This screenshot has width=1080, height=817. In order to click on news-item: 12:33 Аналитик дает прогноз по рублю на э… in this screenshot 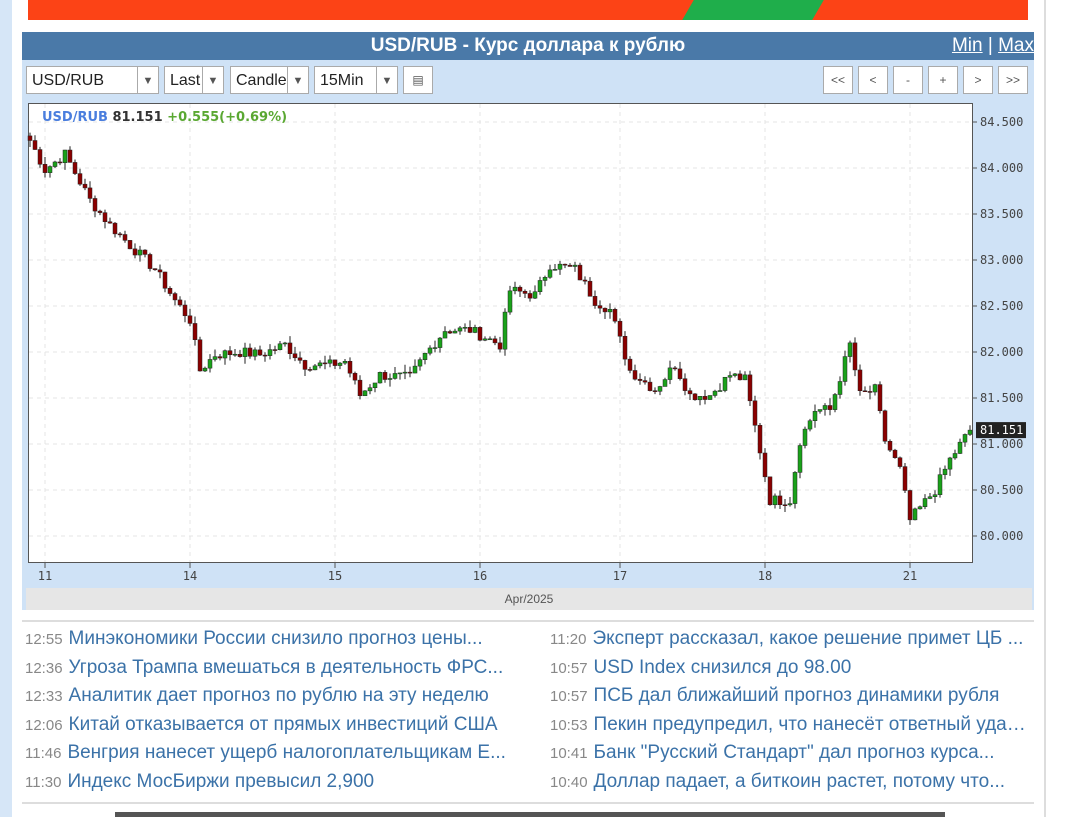, I will do `click(275, 696)`.